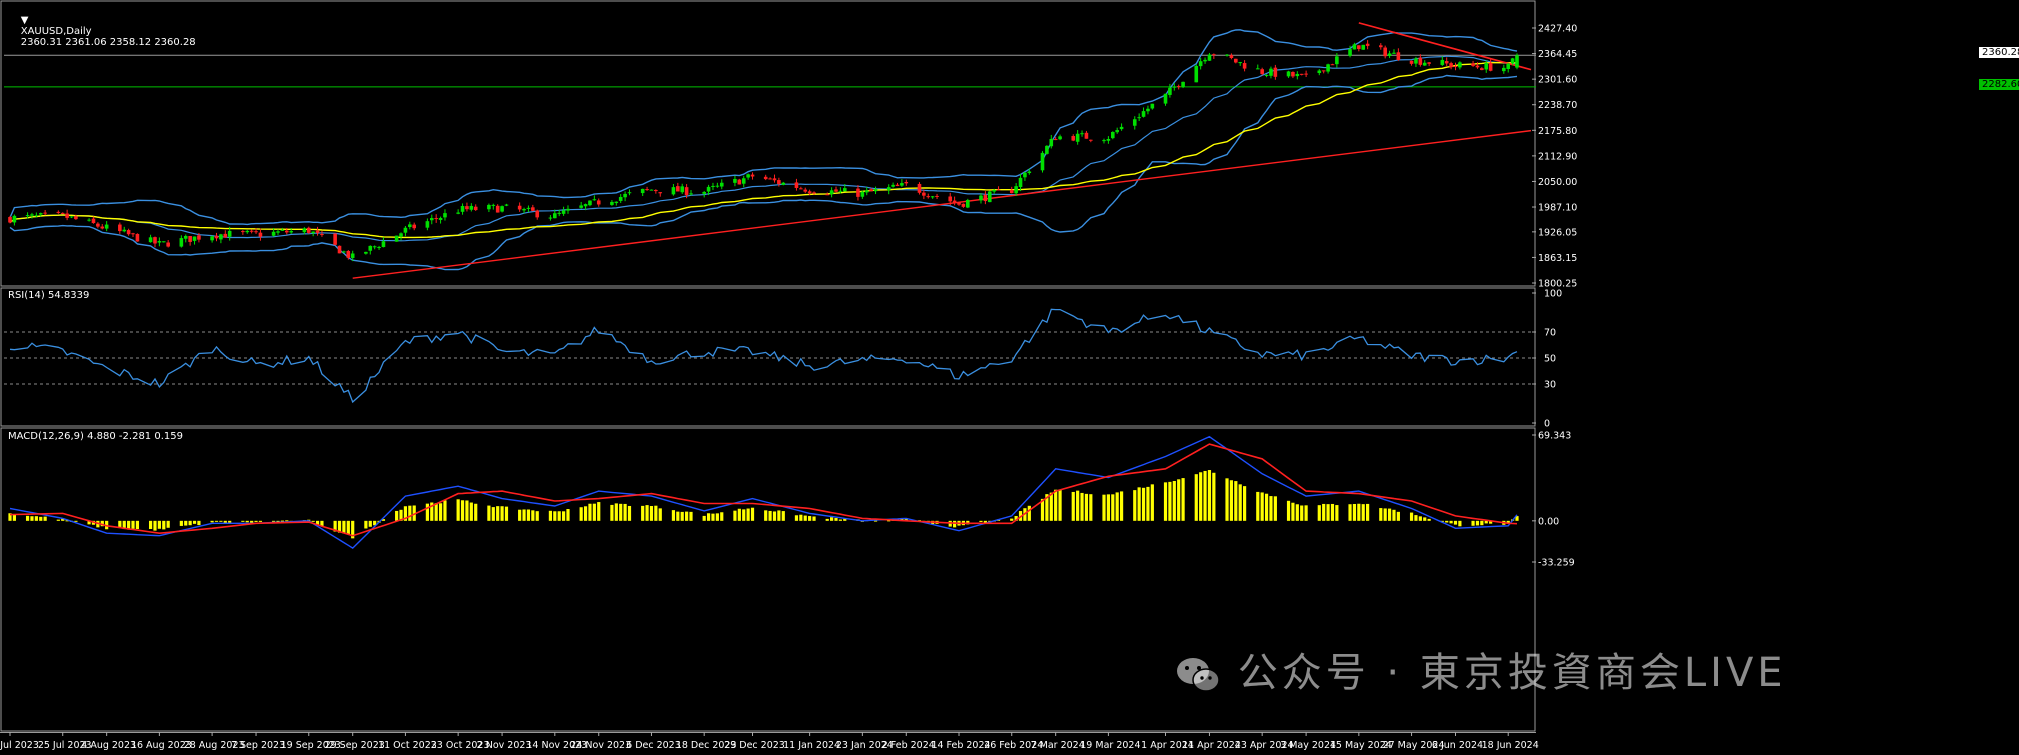 Image resolution: width=2019 pixels, height=755 pixels. Describe the element at coordinates (25, 20) in the screenshot. I see `collapse-triangle-icon: ▼` at that location.